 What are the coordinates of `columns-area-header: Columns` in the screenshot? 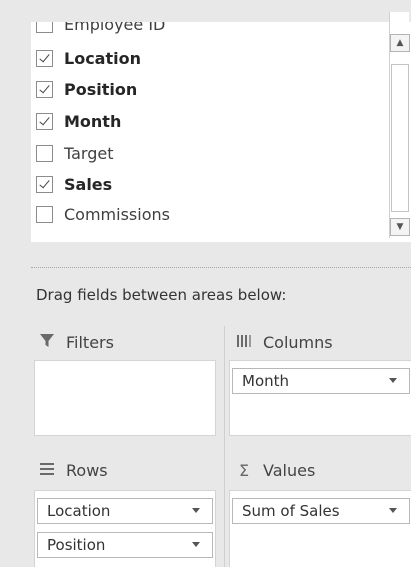 It's located at (284, 342).